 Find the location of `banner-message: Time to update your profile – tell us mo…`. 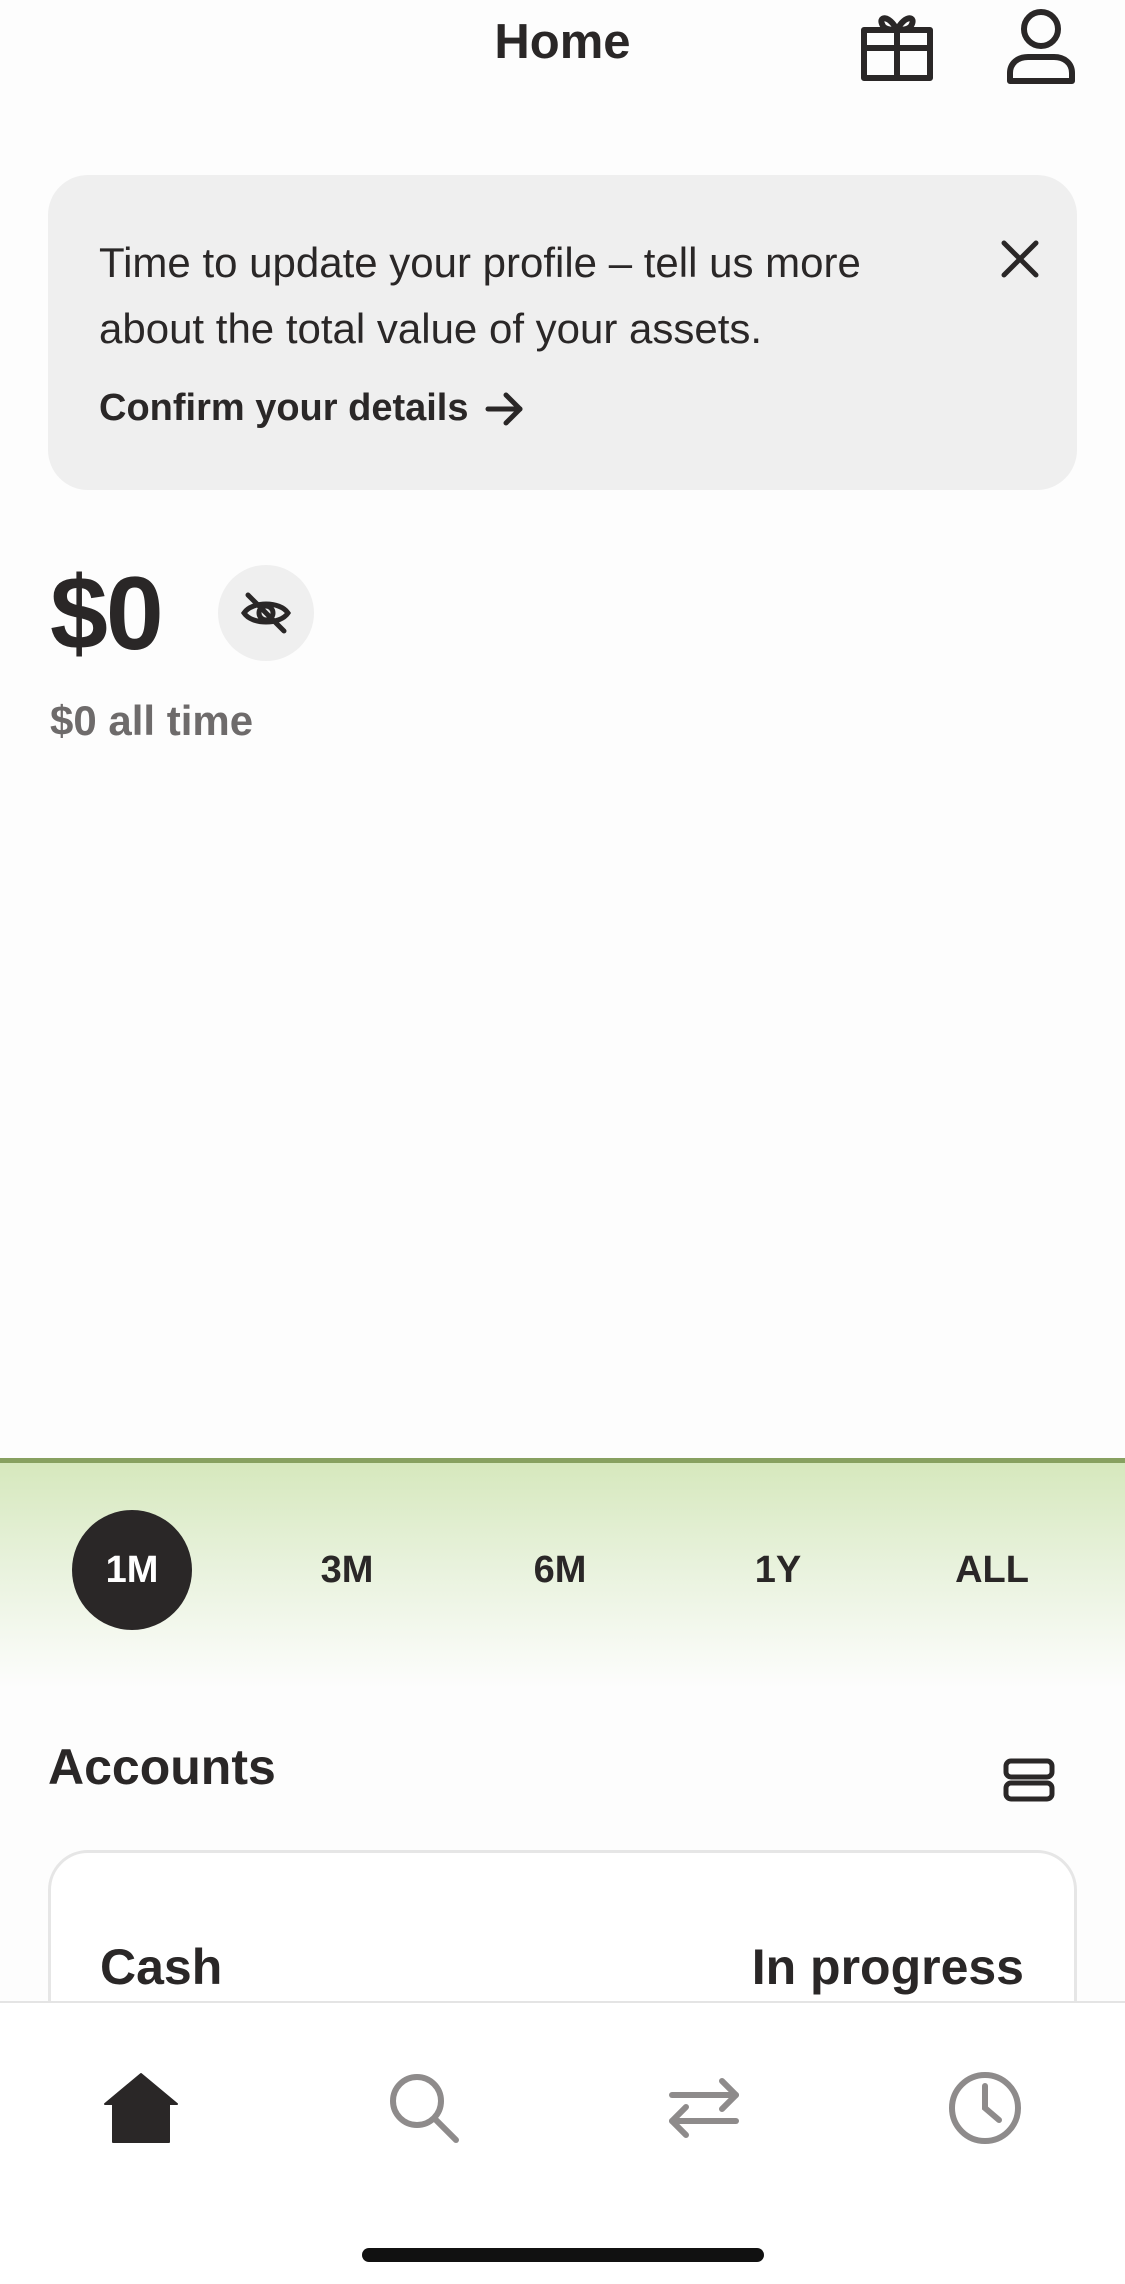

banner-message: Time to update your profile – tell us mo… is located at coordinates (480, 295).